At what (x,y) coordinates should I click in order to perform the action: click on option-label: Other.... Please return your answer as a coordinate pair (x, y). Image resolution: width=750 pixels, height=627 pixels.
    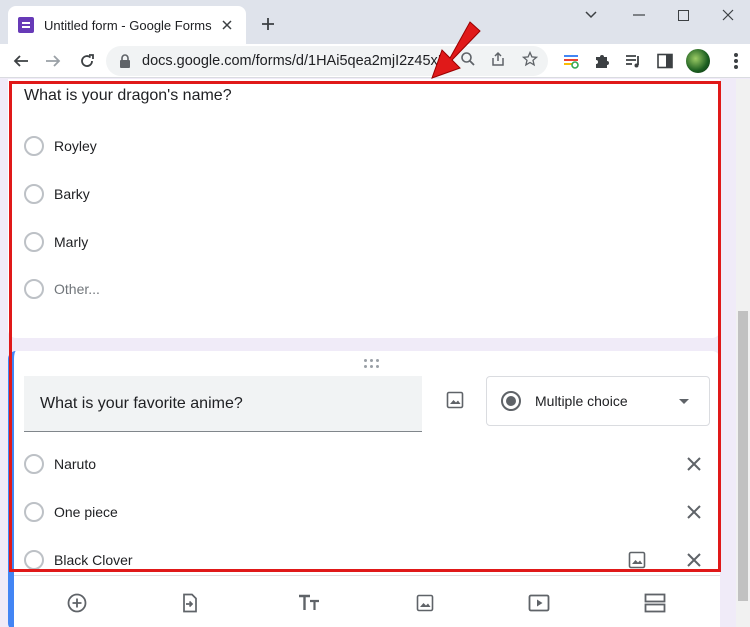
    Looking at the image, I should click on (77, 289).